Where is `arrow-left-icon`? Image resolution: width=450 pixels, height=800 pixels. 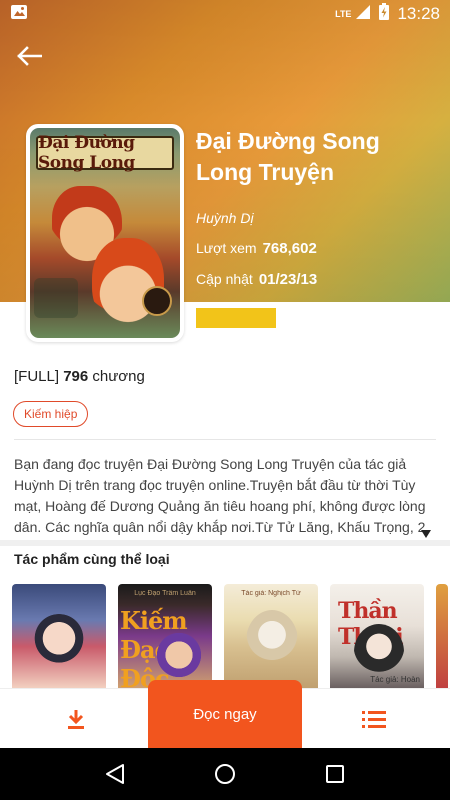
arrow-left-icon is located at coordinates (29, 56).